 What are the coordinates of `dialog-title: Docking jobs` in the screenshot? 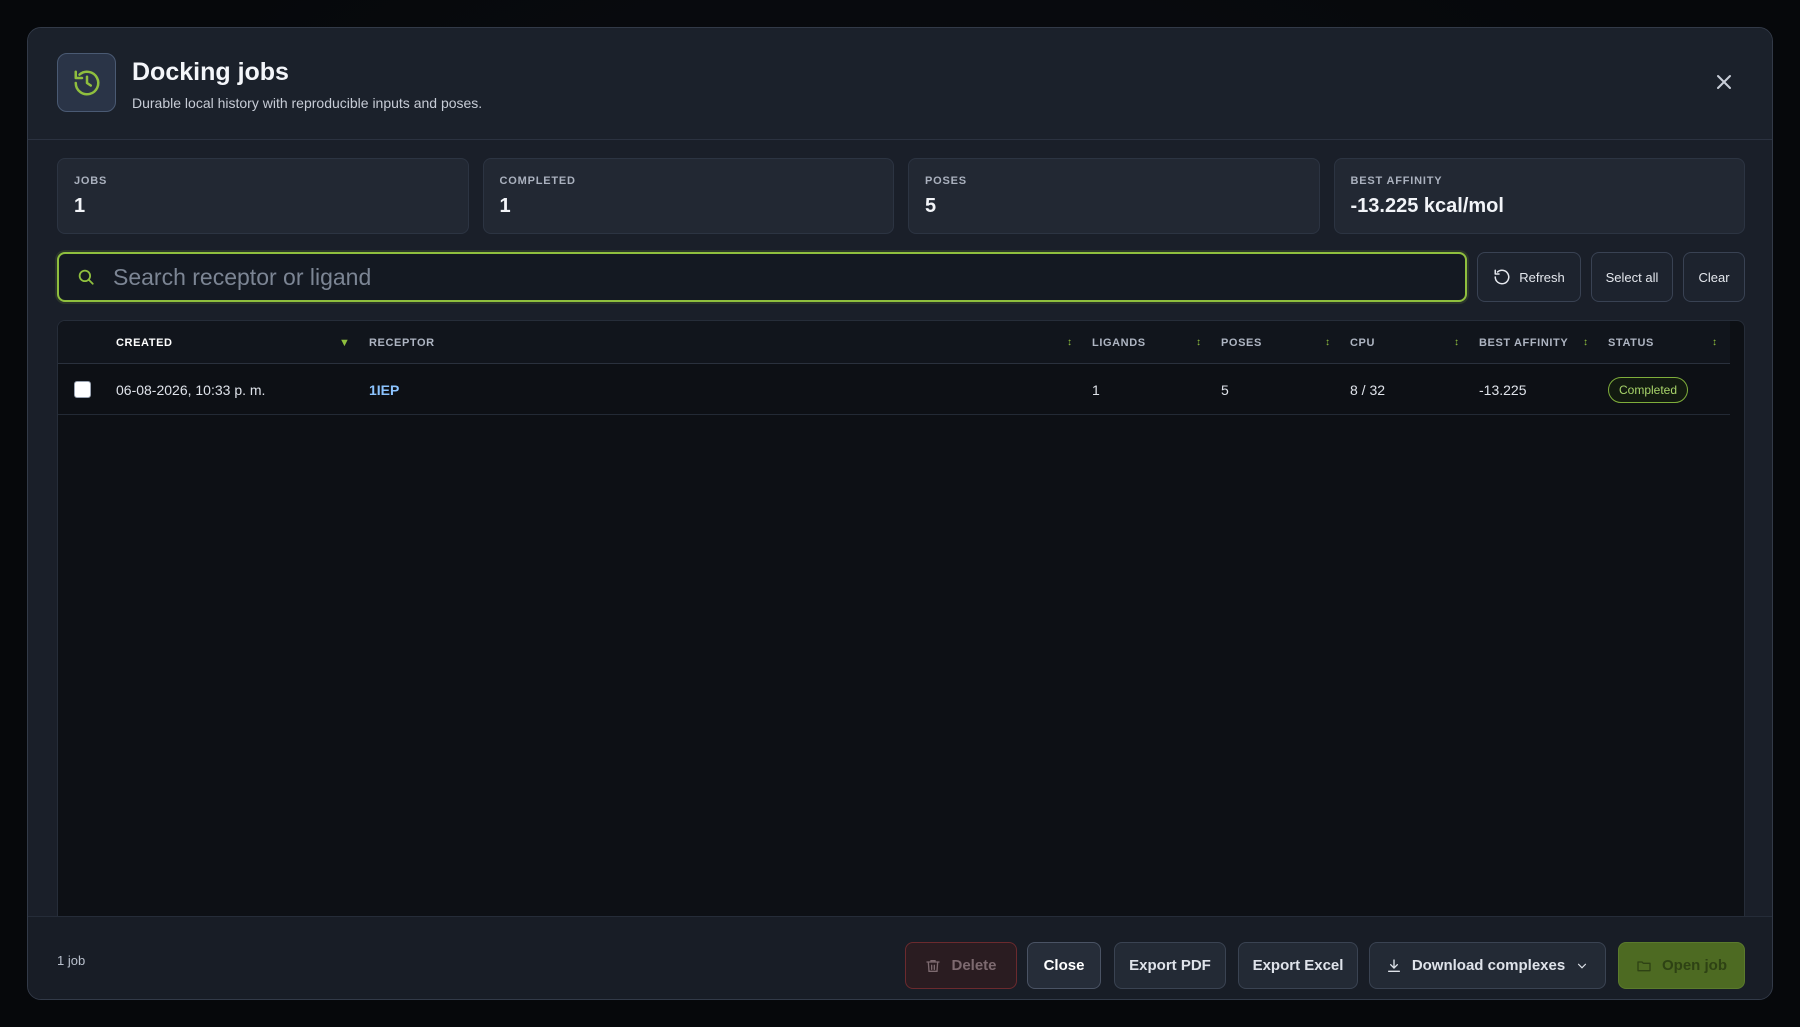 It's located at (210, 72).